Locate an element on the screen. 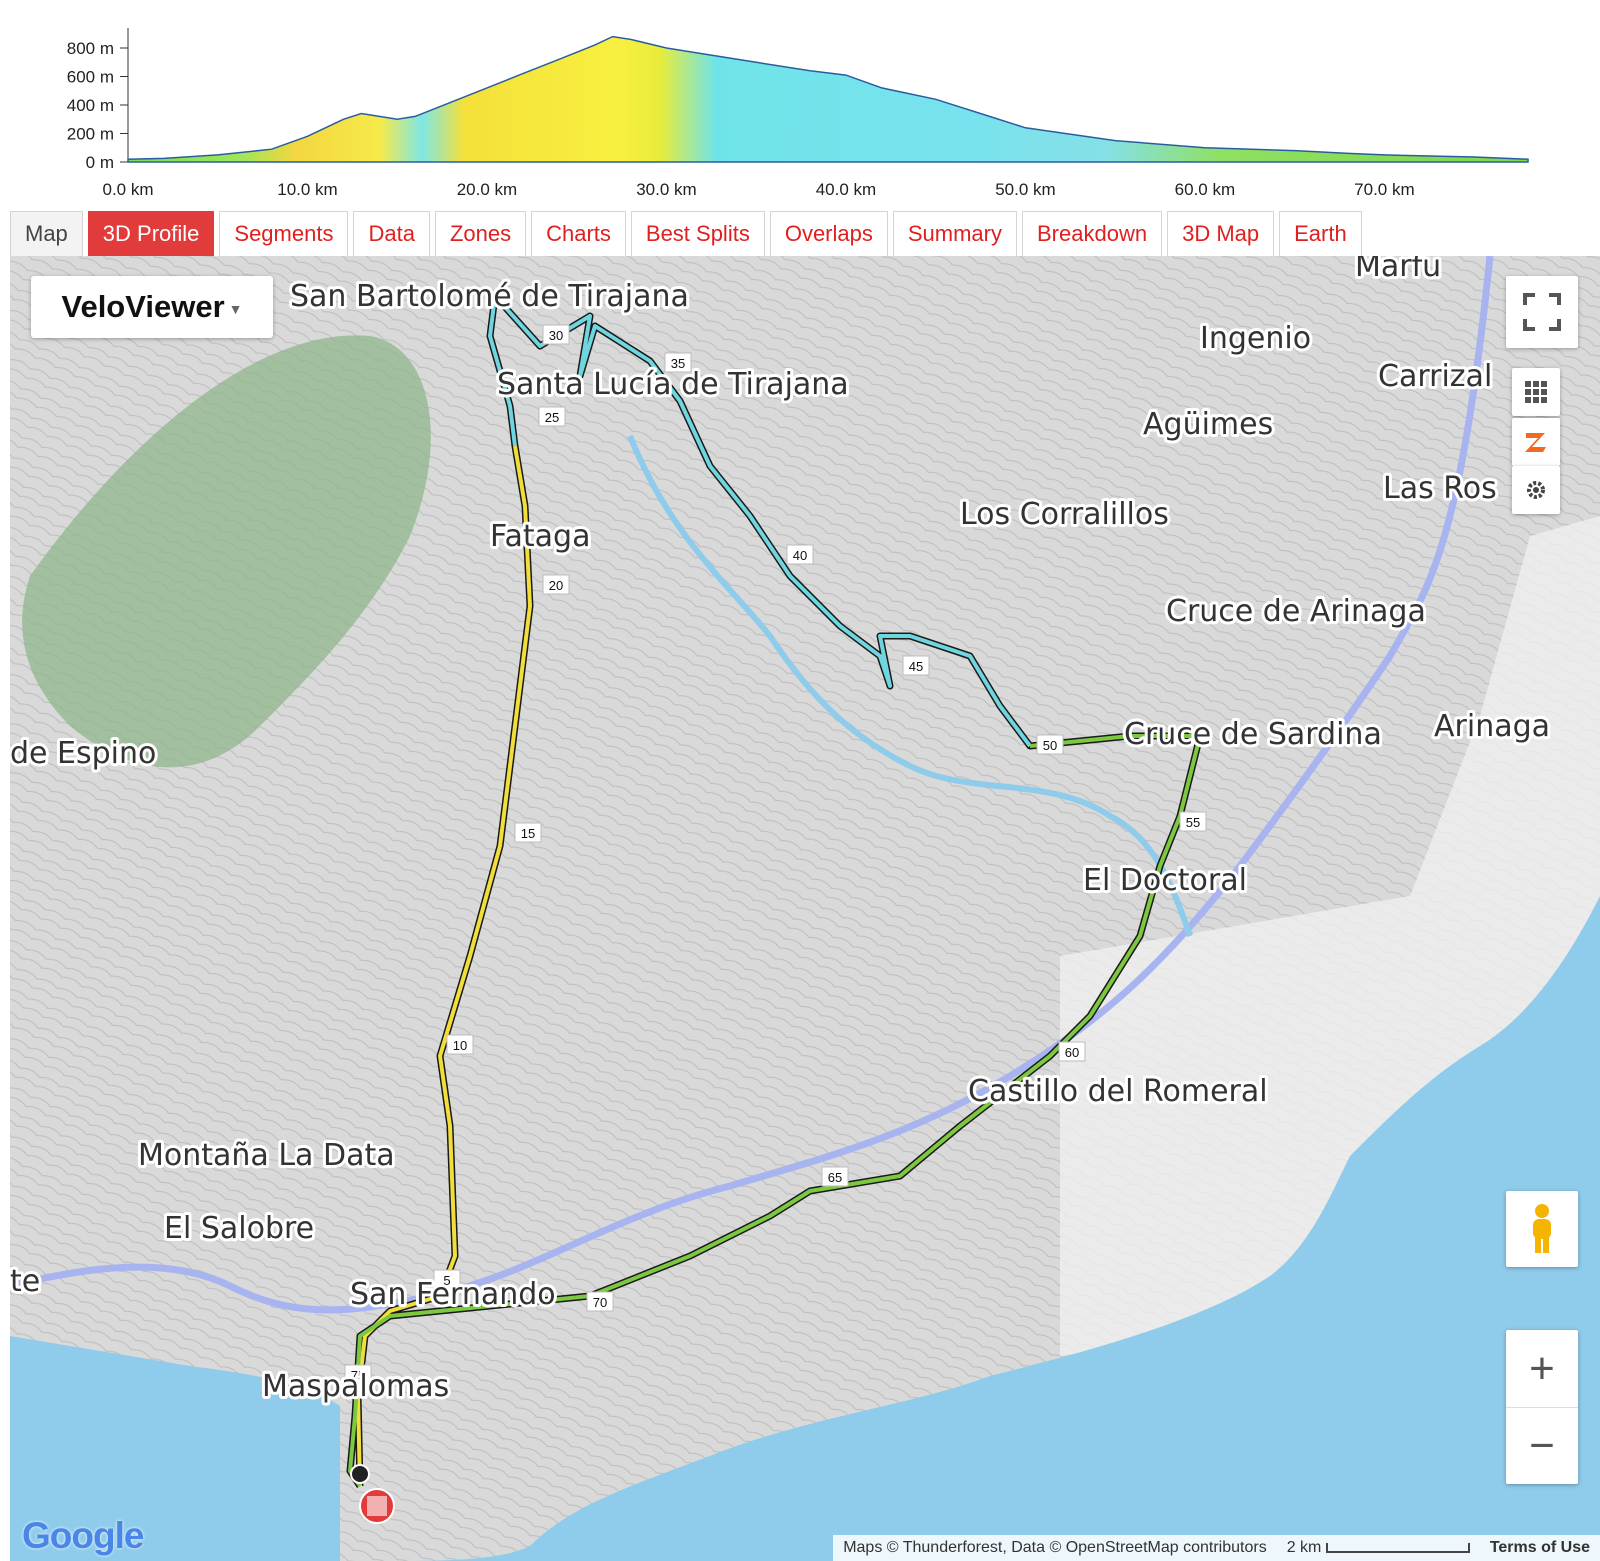 This screenshot has width=1600, height=1561. settings-button is located at coordinates (1536, 490).